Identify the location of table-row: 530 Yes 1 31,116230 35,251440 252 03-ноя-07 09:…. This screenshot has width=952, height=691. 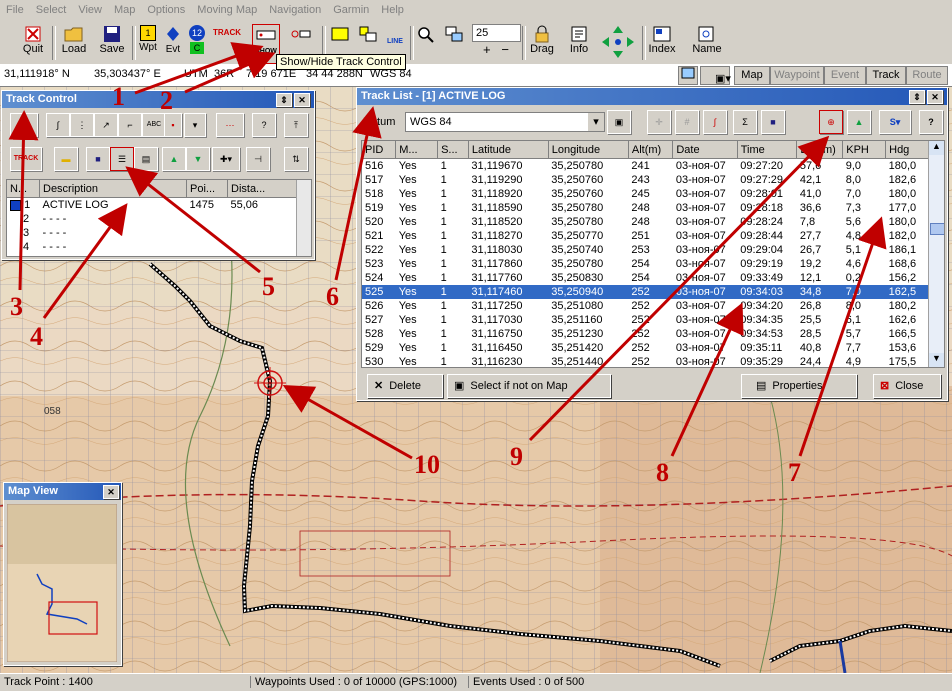
(646, 361).